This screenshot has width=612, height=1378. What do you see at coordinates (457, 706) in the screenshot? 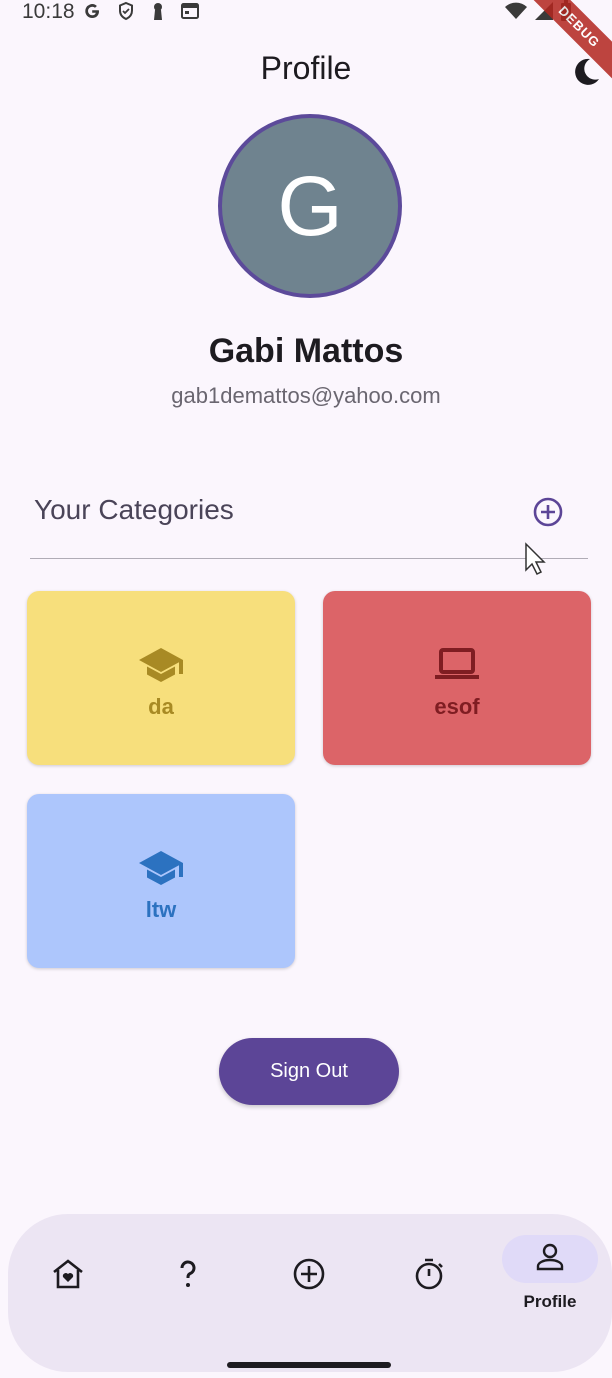
I see `category-label: esof` at bounding box center [457, 706].